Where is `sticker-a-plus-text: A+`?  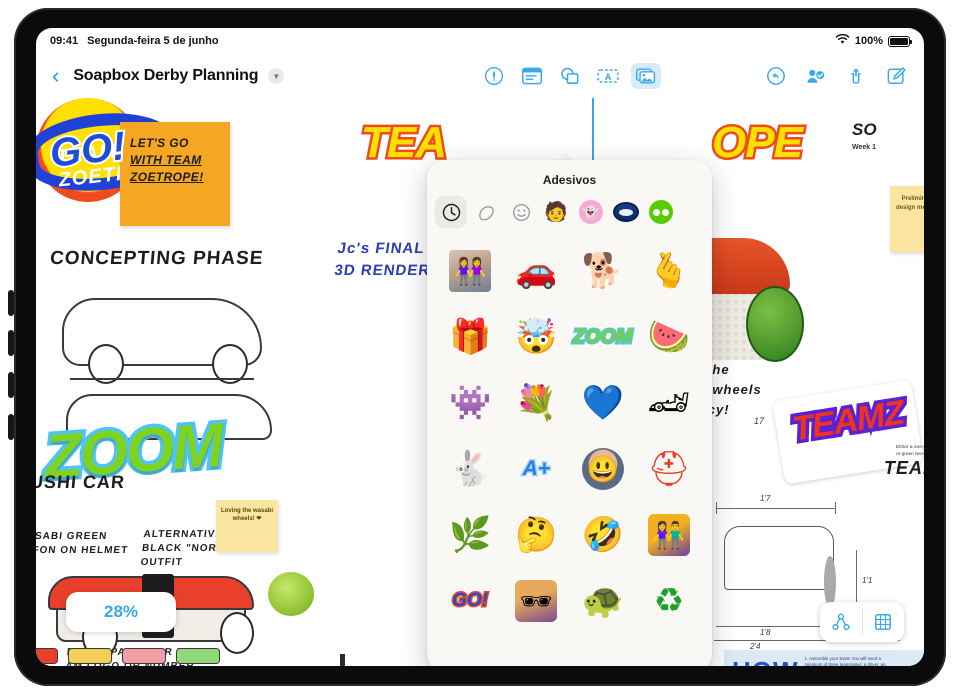
sticker-a-plus-text: A+ is located at coordinates (536, 469).